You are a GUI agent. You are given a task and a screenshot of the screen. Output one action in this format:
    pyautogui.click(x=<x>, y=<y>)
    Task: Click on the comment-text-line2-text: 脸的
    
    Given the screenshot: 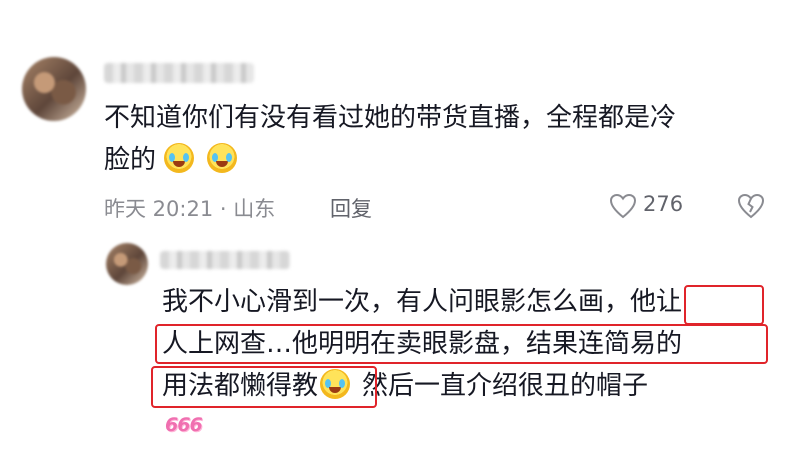 What is the action you would take?
    pyautogui.click(x=130, y=160)
    